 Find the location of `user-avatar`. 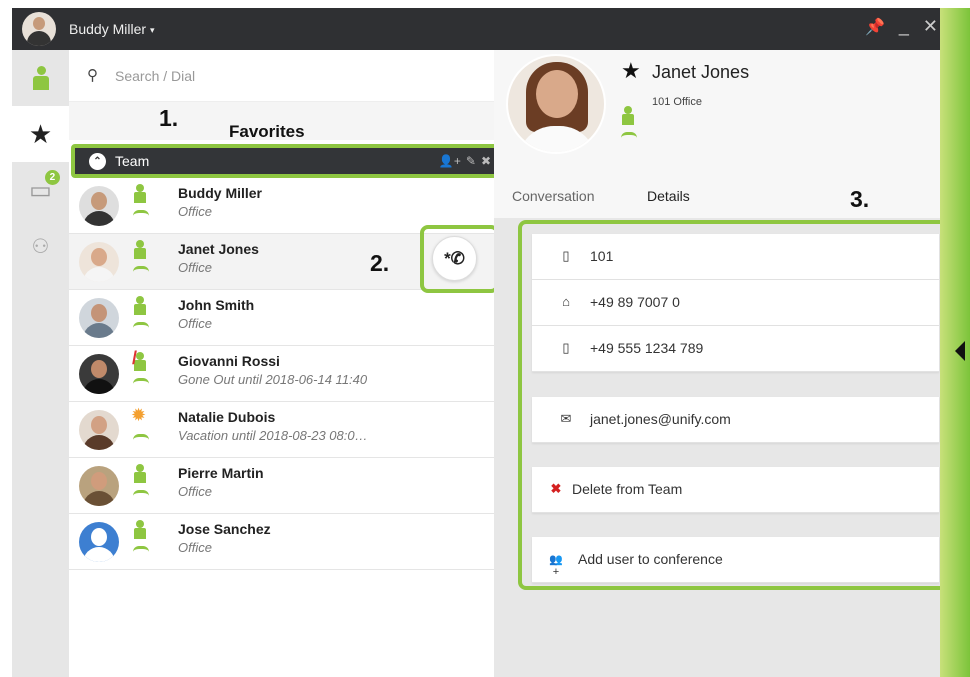

user-avatar is located at coordinates (39, 29).